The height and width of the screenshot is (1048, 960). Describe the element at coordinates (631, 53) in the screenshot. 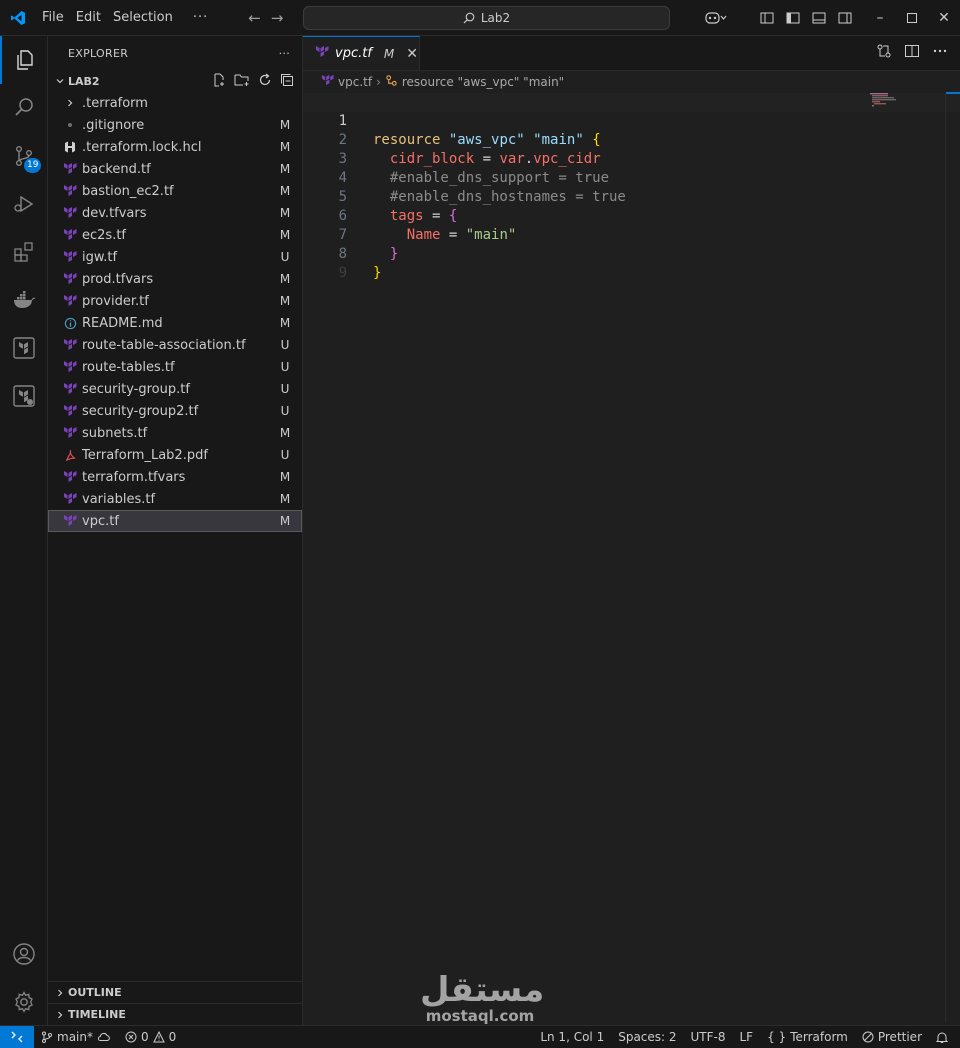

I see `tab-bar: vpc.tf M ✕` at that location.